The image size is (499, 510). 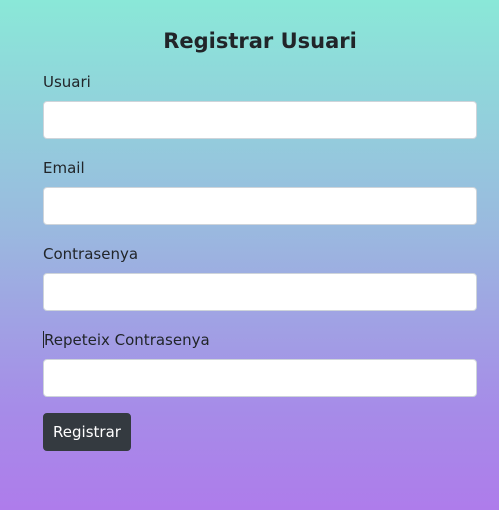 I want to click on repeat-password-label: Repeteix Contrasenya, so click(x=127, y=340).